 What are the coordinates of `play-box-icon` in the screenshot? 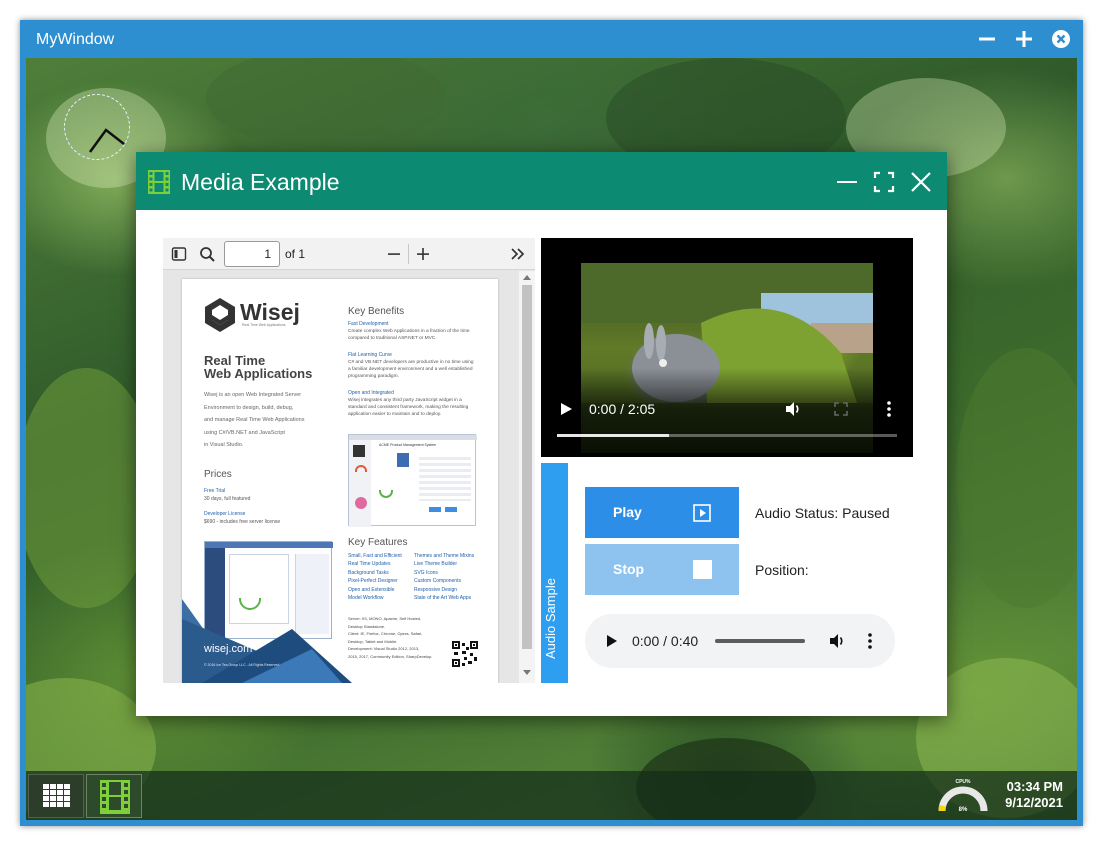 It's located at (702, 513).